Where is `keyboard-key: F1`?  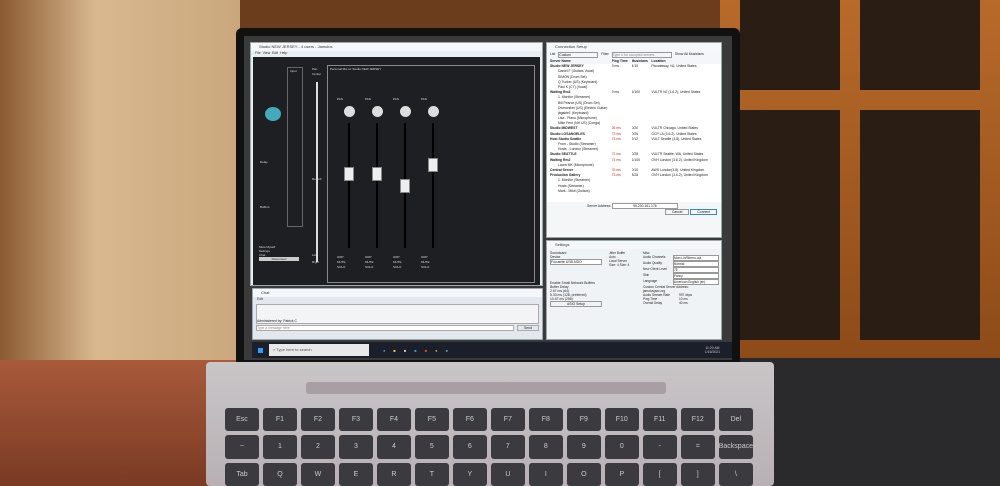 keyboard-key: F1 is located at coordinates (279, 420).